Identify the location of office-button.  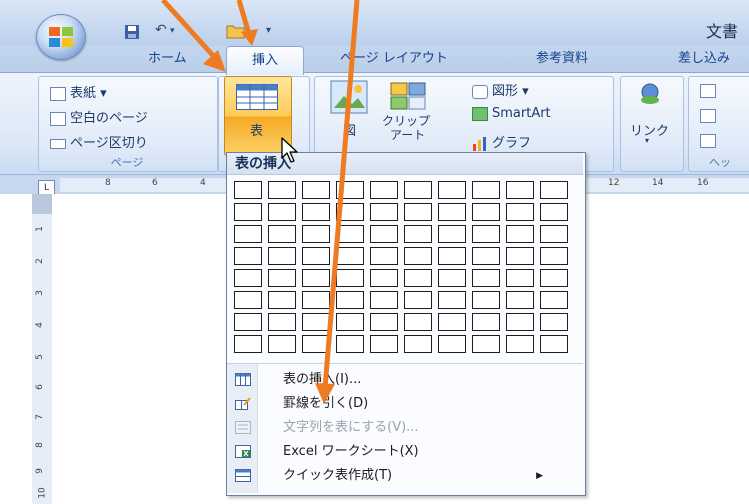
(61, 37).